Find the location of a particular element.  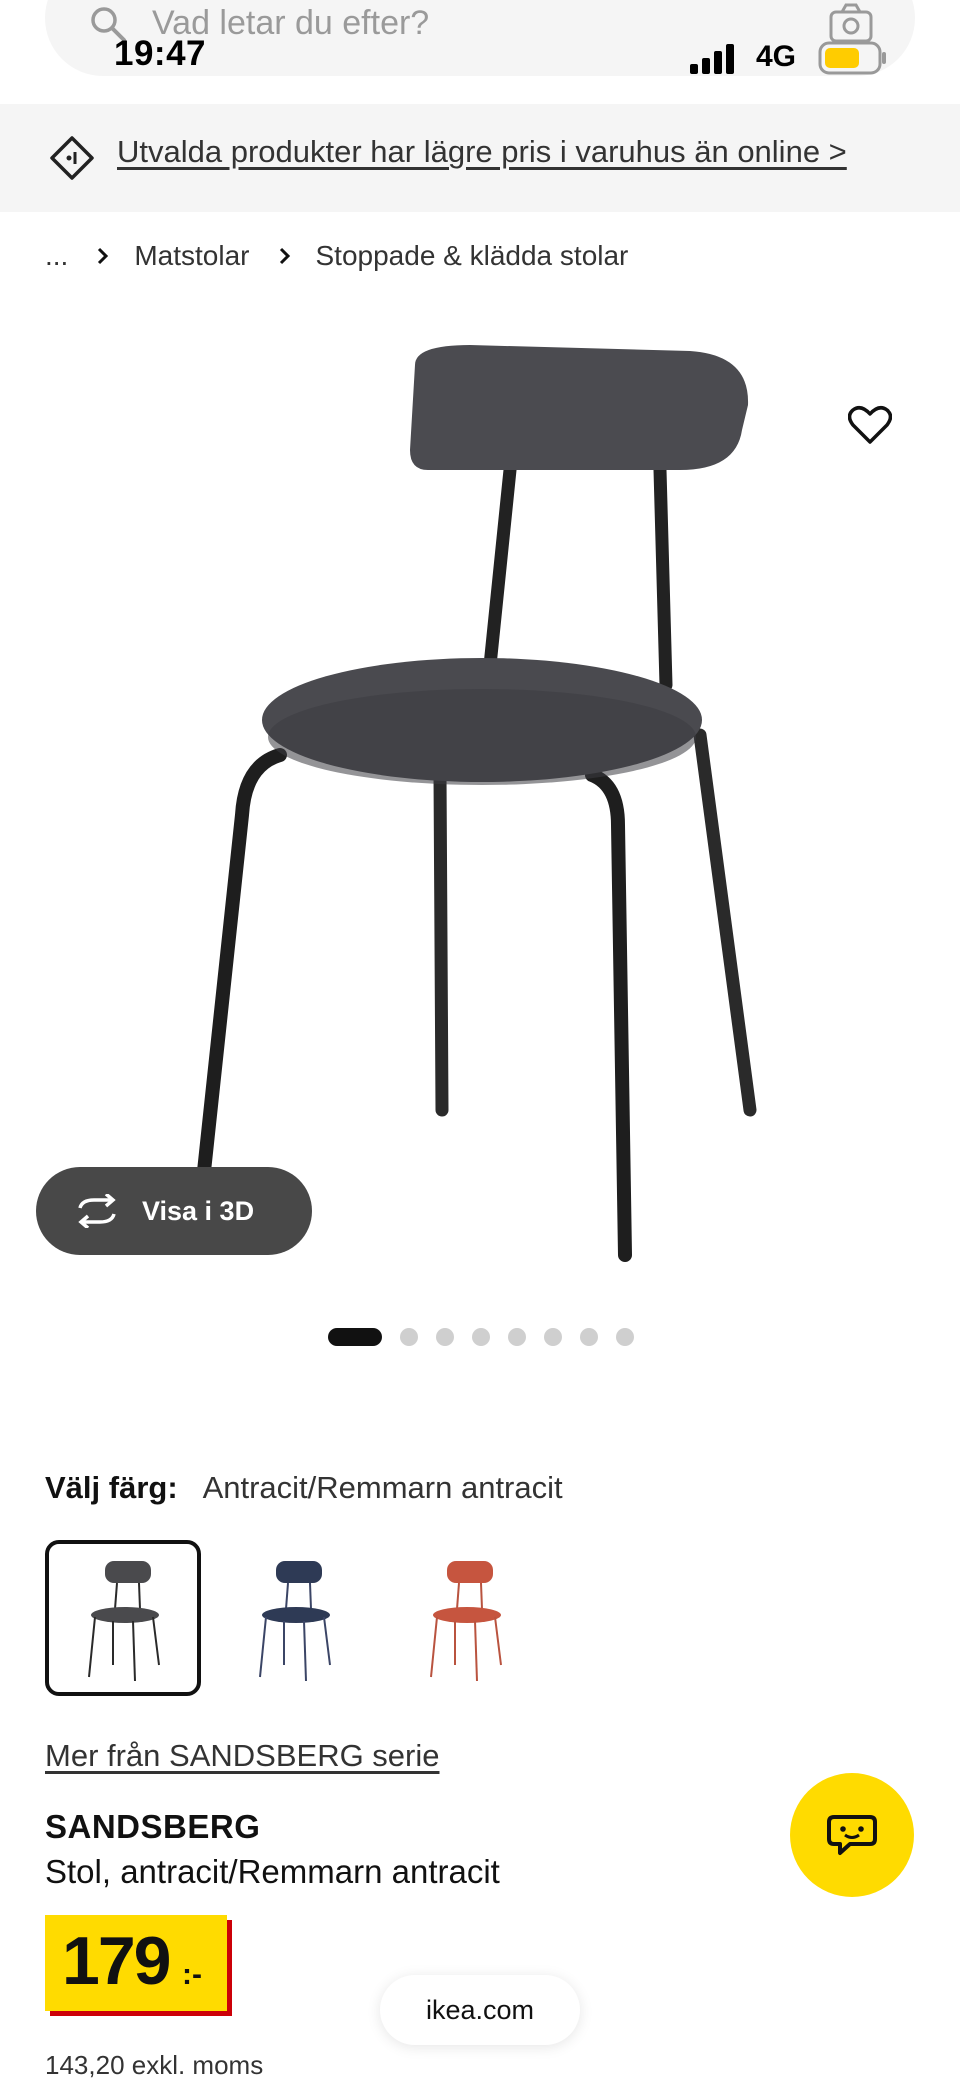

status-time: 19:47 is located at coordinates (160, 53).